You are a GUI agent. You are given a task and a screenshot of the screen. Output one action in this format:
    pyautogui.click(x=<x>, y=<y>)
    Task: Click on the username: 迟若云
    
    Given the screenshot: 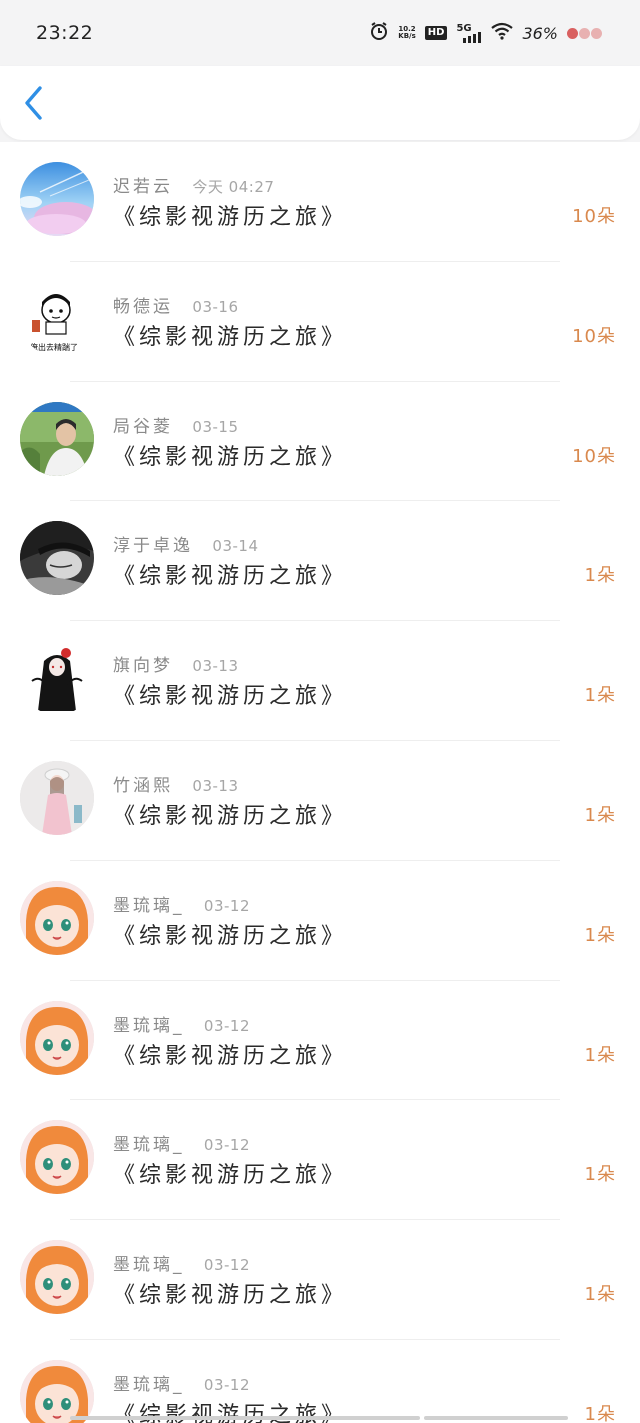 What is the action you would take?
    pyautogui.click(x=143, y=187)
    